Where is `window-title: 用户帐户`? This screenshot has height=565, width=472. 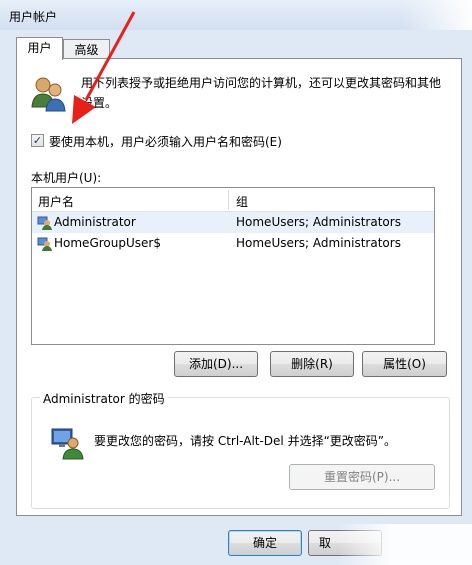 window-title: 用户帐户 is located at coordinates (33, 17).